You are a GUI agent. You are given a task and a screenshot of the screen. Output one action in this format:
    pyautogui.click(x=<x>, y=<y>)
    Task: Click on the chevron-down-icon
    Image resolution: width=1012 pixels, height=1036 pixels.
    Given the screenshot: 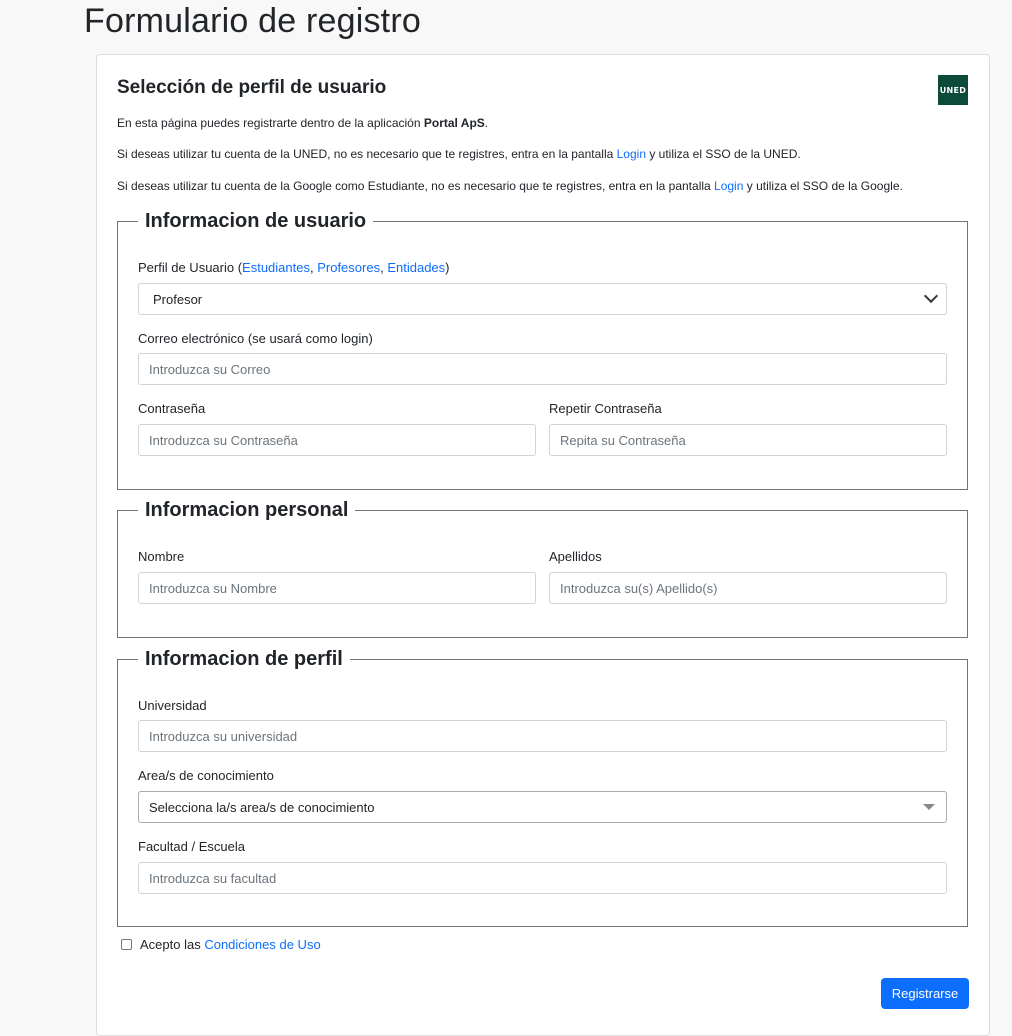 What is the action you would take?
    pyautogui.click(x=931, y=296)
    